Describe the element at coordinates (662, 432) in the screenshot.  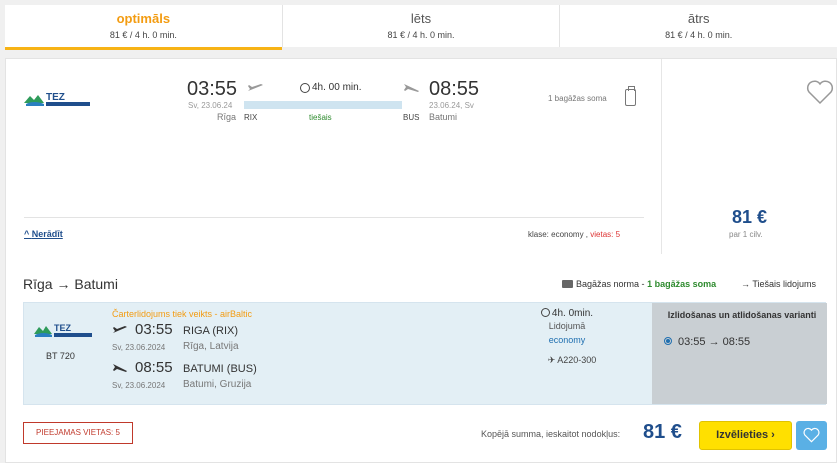
I see `total-price: 81 €` at that location.